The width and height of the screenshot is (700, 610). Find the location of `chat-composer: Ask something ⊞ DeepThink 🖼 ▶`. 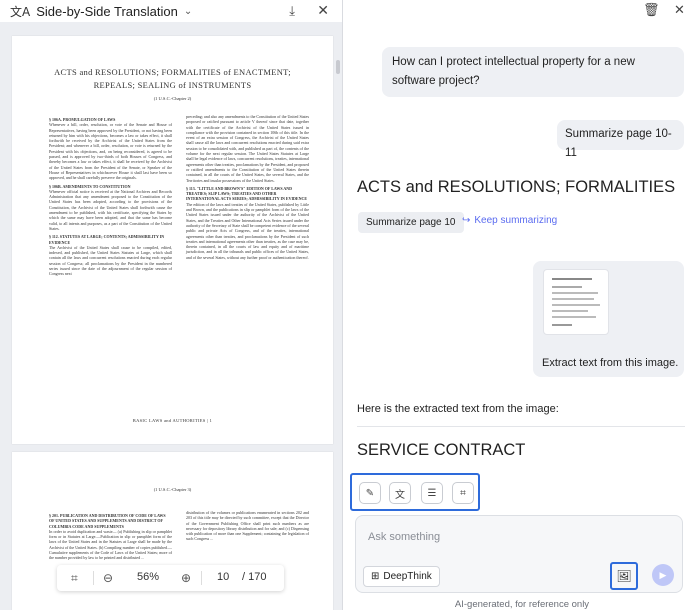

chat-composer: Ask something ⊞ DeepThink 🖼 ▶ is located at coordinates (519, 554).